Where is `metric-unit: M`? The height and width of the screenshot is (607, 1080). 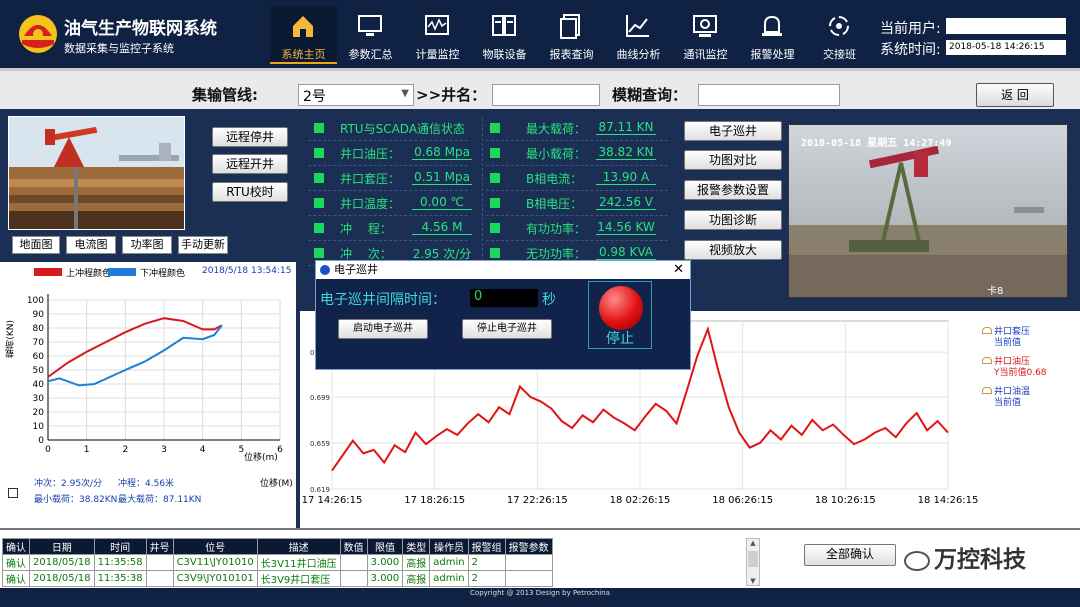
metric-unit: M is located at coordinates (457, 227).